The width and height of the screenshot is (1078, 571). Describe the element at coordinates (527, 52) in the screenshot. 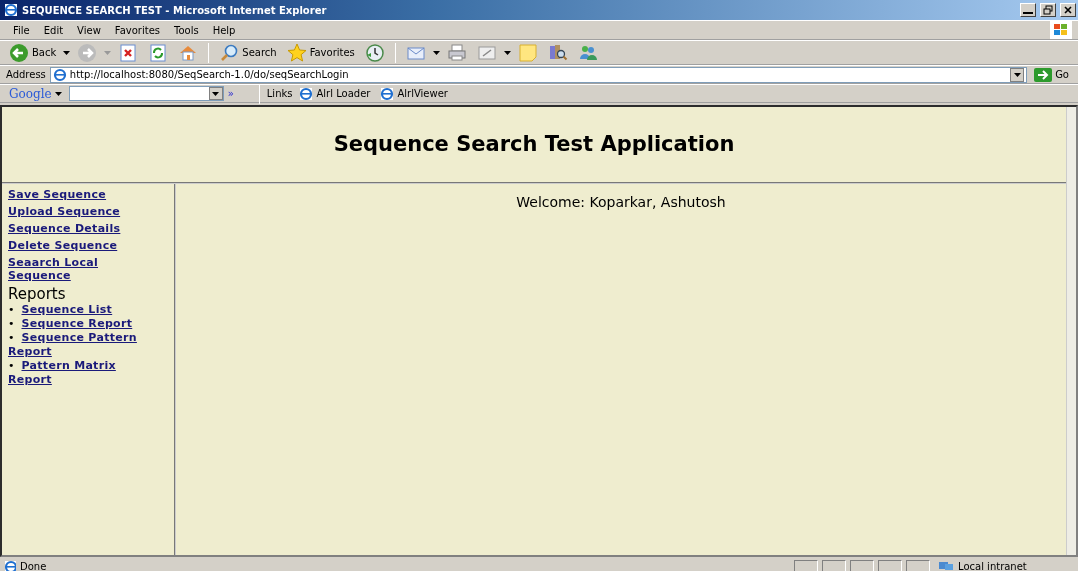

I see `note-icon` at that location.